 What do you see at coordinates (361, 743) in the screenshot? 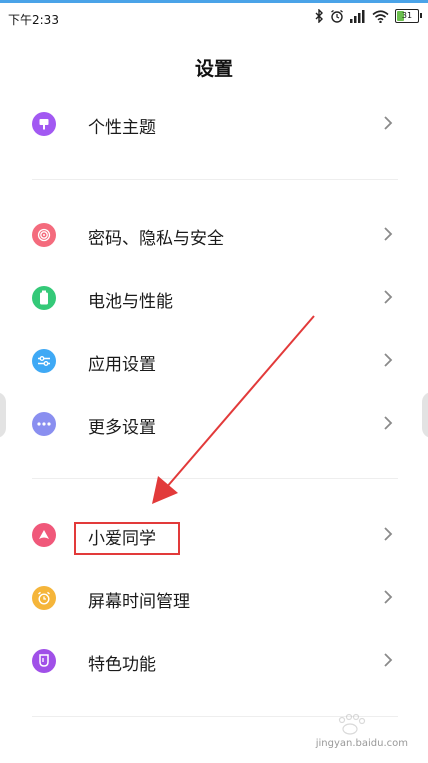
I see `watermark-text: jingyan.baidu.com` at bounding box center [361, 743].